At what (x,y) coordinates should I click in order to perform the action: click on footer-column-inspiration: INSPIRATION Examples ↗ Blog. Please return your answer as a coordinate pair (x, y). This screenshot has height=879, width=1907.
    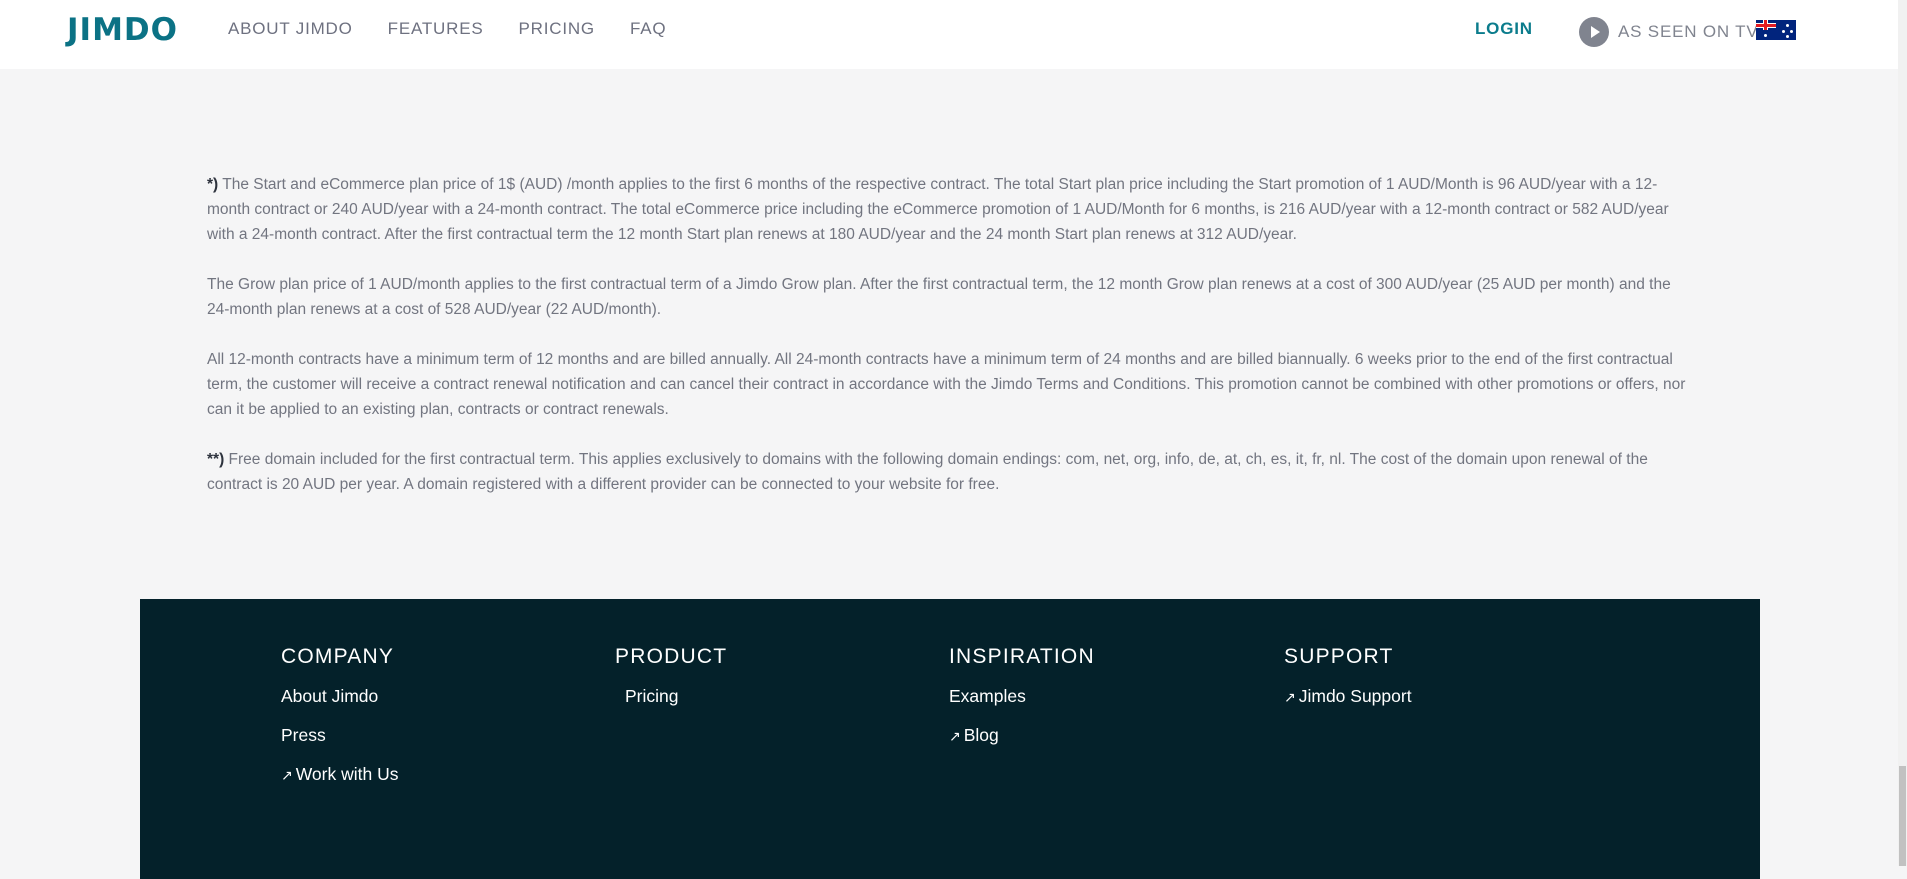
    Looking at the image, I should click on (1022, 704).